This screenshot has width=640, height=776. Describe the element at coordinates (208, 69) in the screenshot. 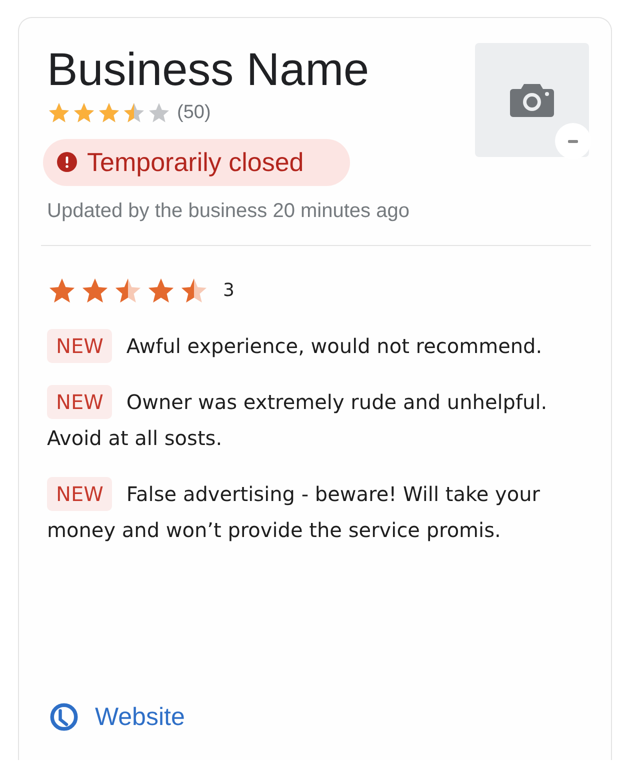

I see `business-name: Business Name` at that location.